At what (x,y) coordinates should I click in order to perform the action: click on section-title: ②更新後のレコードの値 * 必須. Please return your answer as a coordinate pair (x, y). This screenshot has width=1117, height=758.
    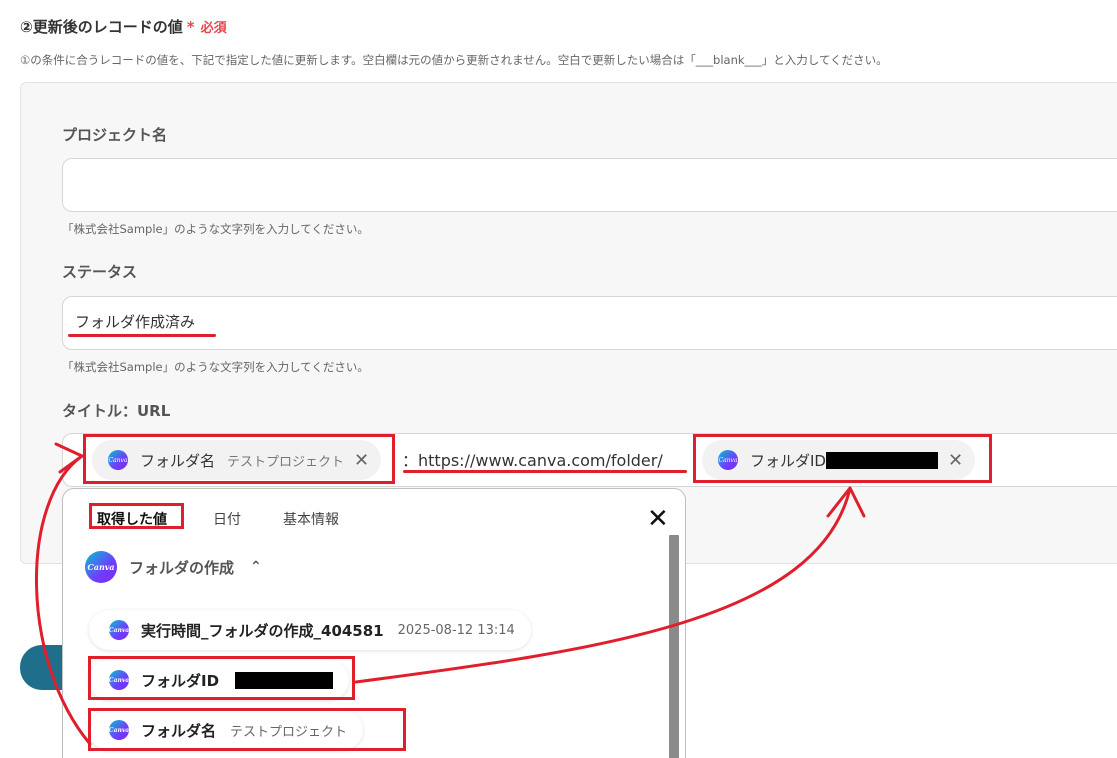
    Looking at the image, I should click on (123, 26).